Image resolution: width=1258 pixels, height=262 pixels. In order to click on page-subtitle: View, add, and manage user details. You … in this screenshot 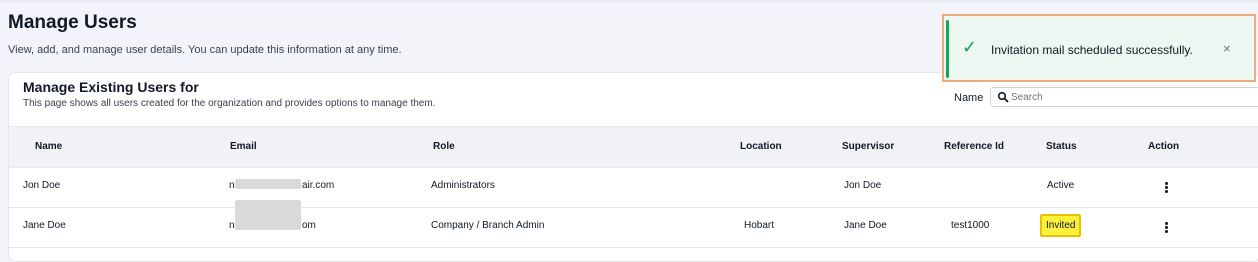, I will do `click(205, 50)`.